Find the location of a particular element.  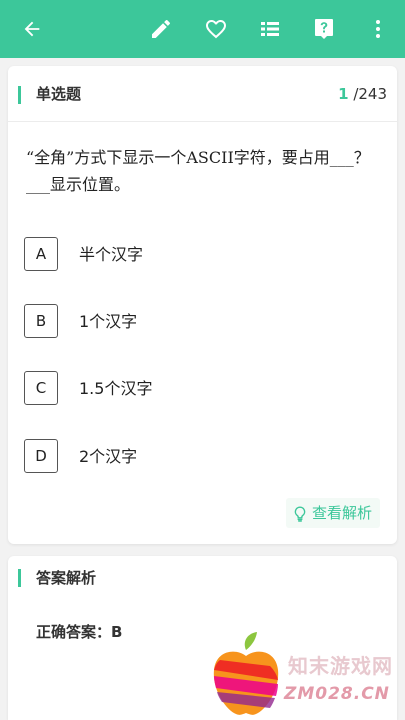

watermark-title: 知末游戏网 is located at coordinates (340, 666).